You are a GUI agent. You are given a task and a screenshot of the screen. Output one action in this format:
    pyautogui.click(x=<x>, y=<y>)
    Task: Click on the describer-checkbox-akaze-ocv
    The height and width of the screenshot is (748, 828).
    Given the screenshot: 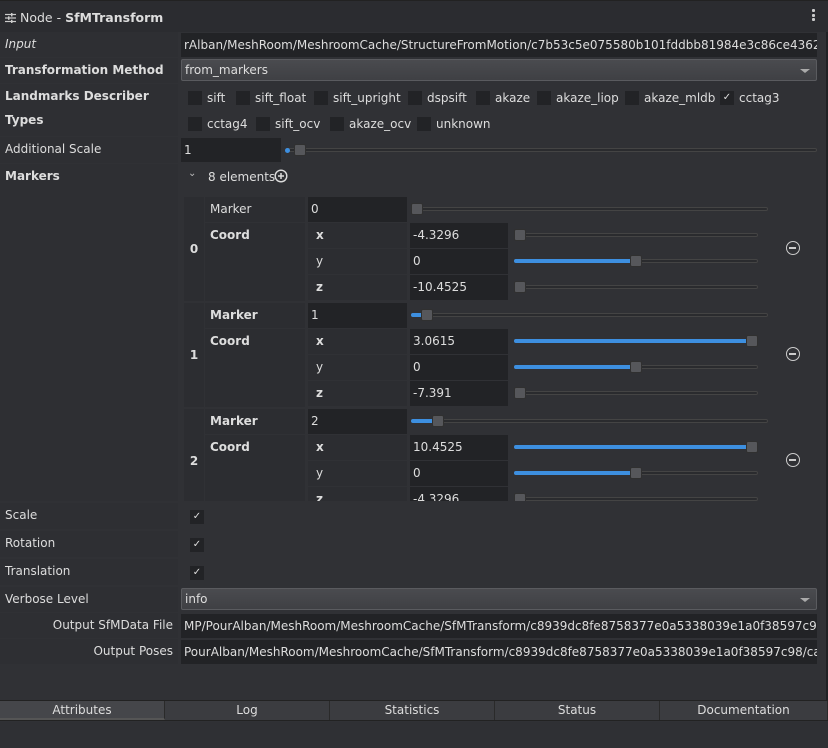 What is the action you would take?
    pyautogui.click(x=337, y=124)
    